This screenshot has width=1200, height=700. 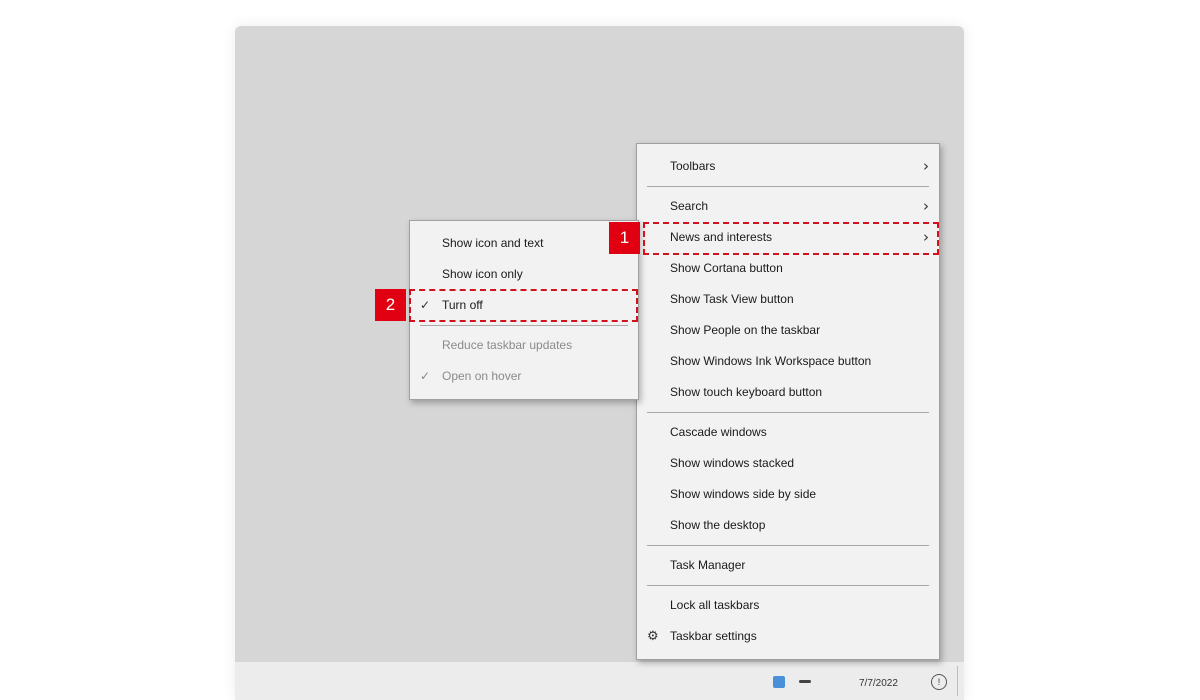 I want to click on network-icon, so click(x=779, y=682).